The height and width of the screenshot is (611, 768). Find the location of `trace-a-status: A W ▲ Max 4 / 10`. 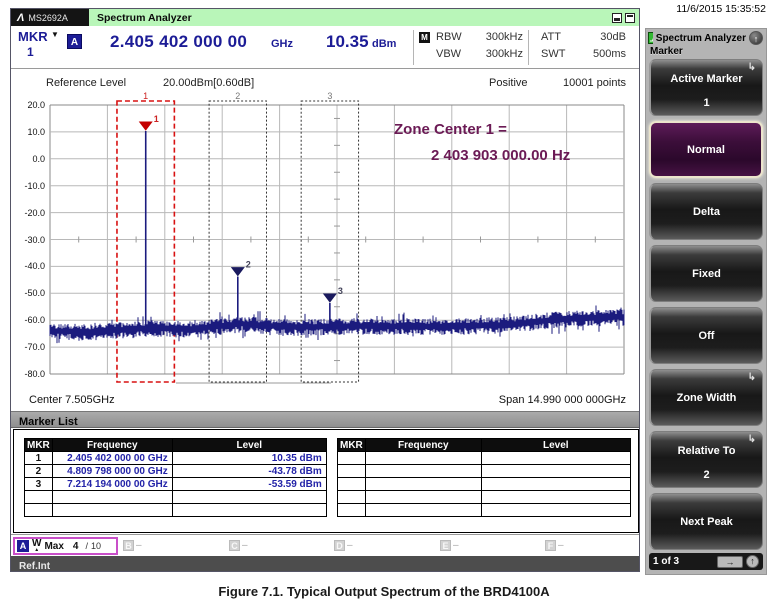

trace-a-status: A W ▲ Max 4 / 10 is located at coordinates (65, 546).